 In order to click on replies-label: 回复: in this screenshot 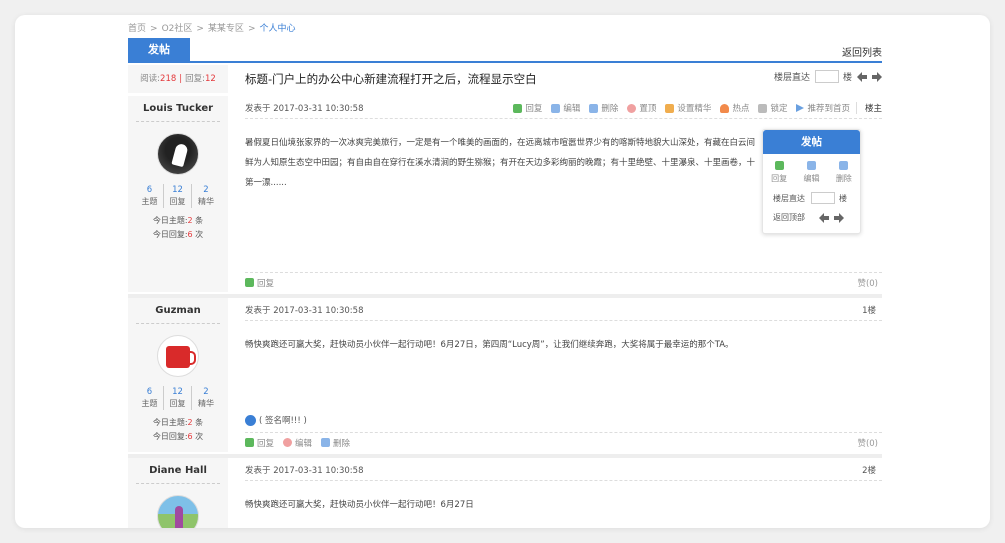, I will do `click(195, 79)`.